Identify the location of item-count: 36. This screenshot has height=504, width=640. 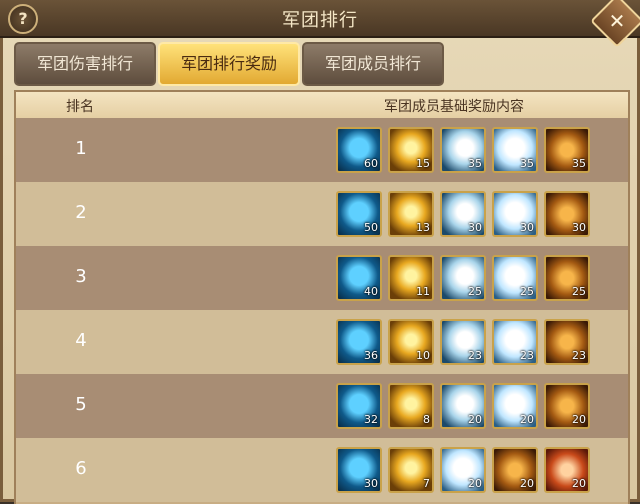
(371, 355).